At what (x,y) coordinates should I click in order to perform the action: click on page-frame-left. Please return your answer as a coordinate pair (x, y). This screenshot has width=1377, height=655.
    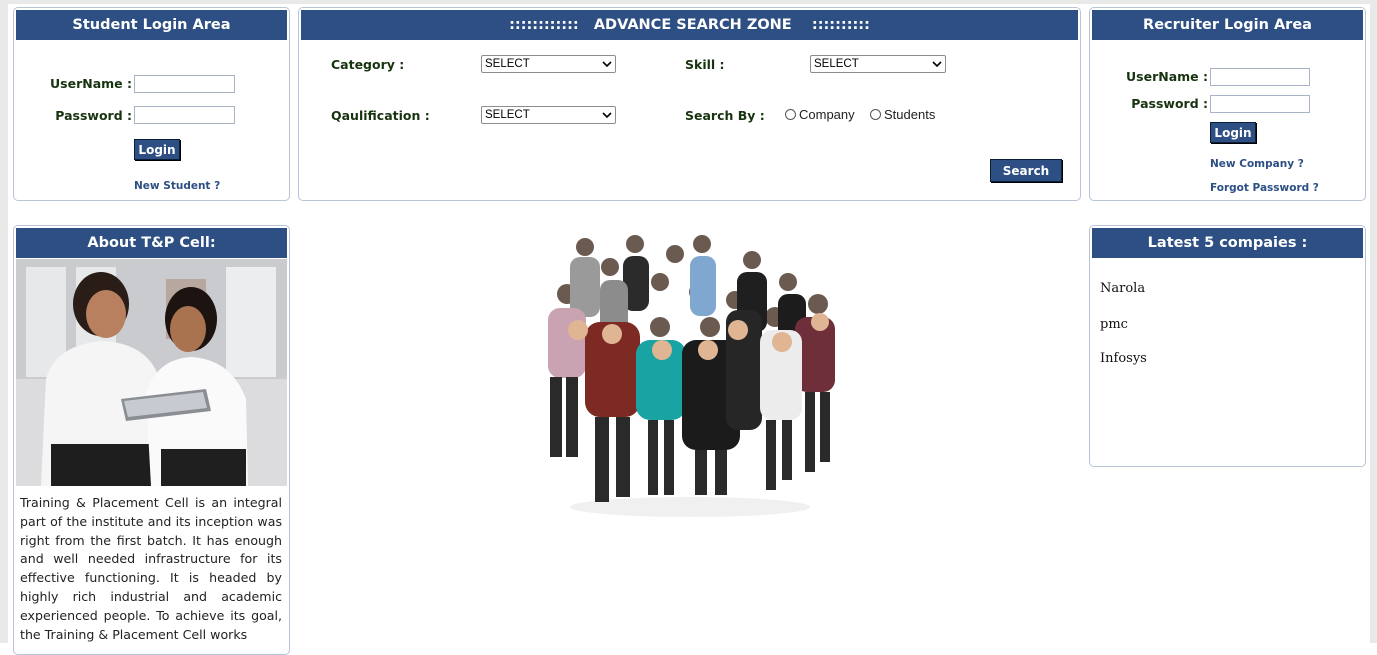
    Looking at the image, I should click on (4, 321).